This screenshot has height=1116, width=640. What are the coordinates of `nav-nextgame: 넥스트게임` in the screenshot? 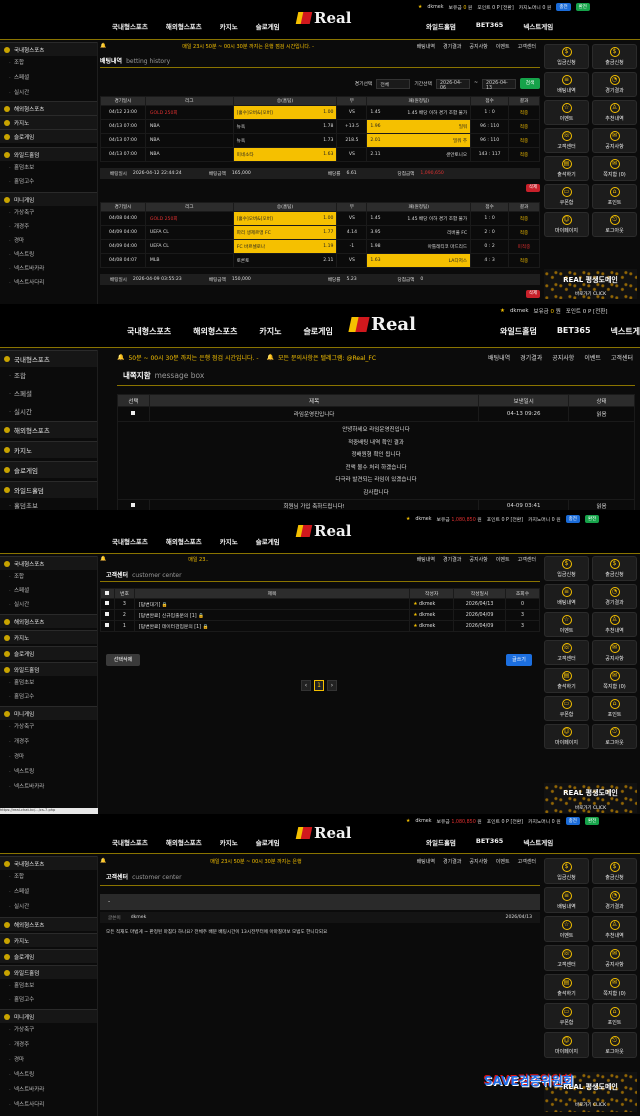 It's located at (538, 26).